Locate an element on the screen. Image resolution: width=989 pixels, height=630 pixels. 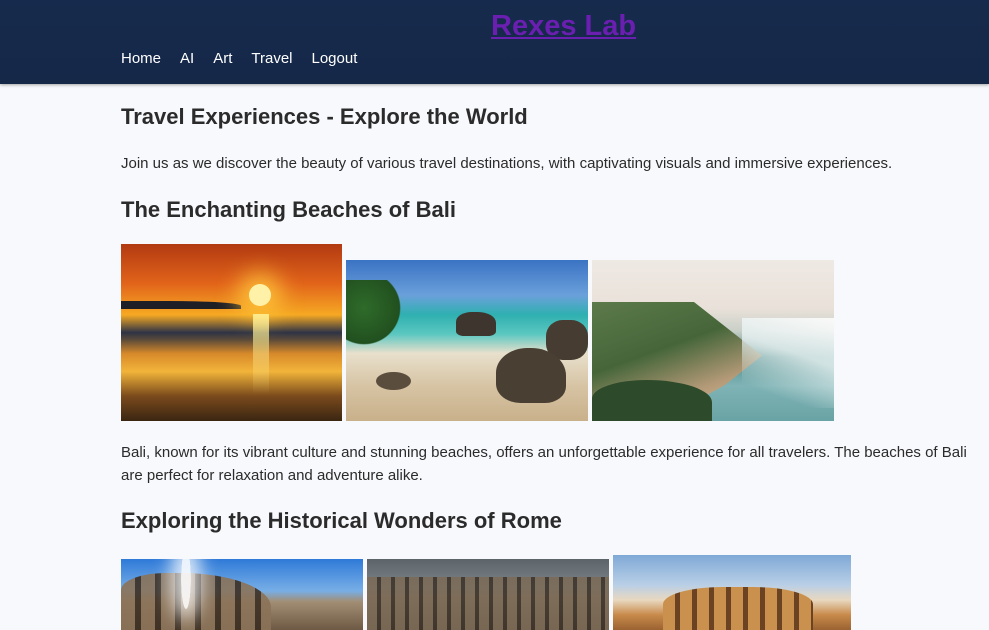
colosseum is located at coordinates (738, 608).